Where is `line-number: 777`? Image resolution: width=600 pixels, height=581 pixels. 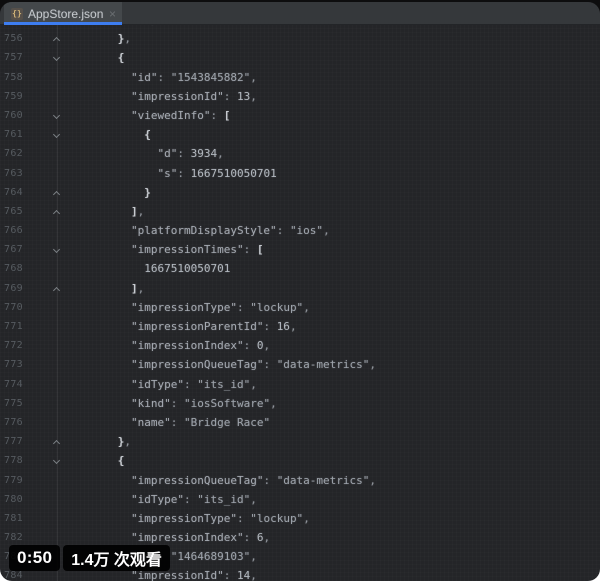
line-number: 777 is located at coordinates (13, 442).